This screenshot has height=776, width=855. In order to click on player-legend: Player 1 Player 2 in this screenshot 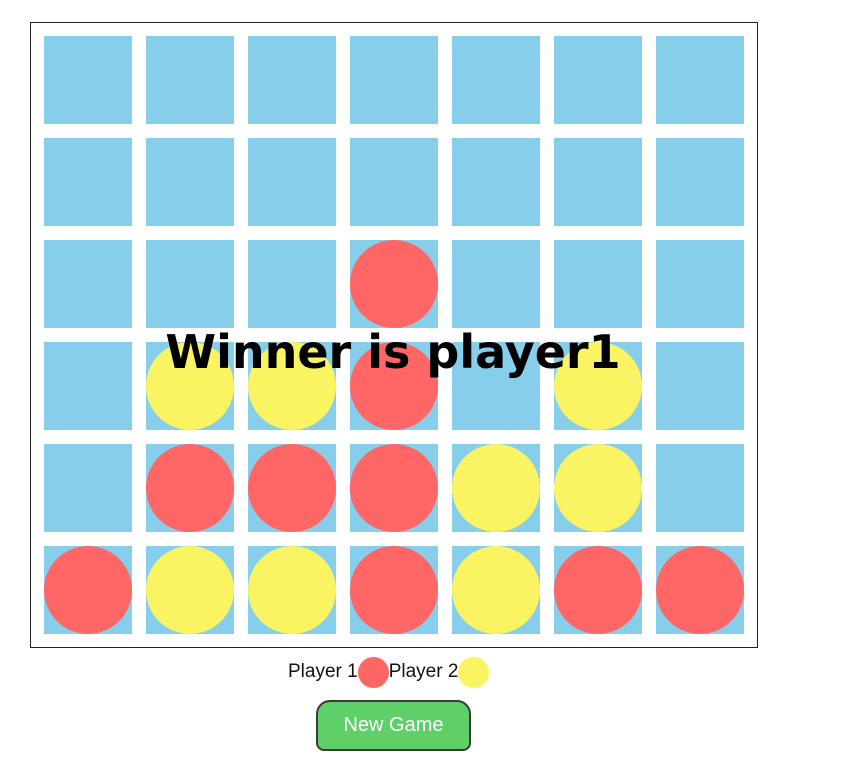, I will do `click(389, 672)`.